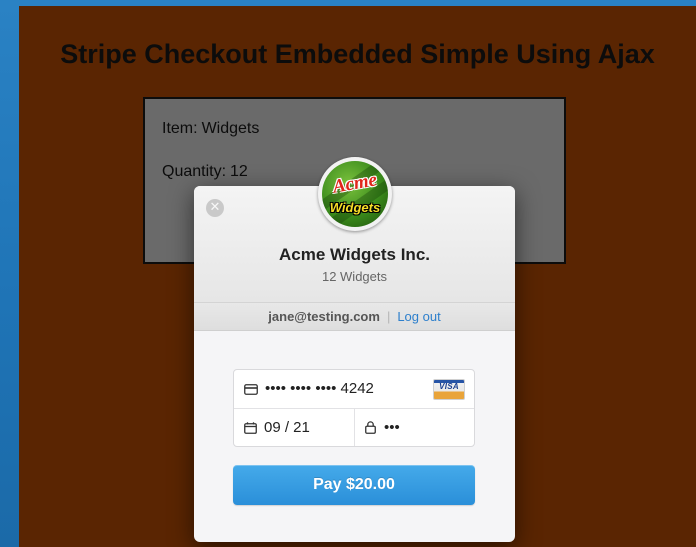  I want to click on purchase-description: 12 Widgets, so click(354, 276).